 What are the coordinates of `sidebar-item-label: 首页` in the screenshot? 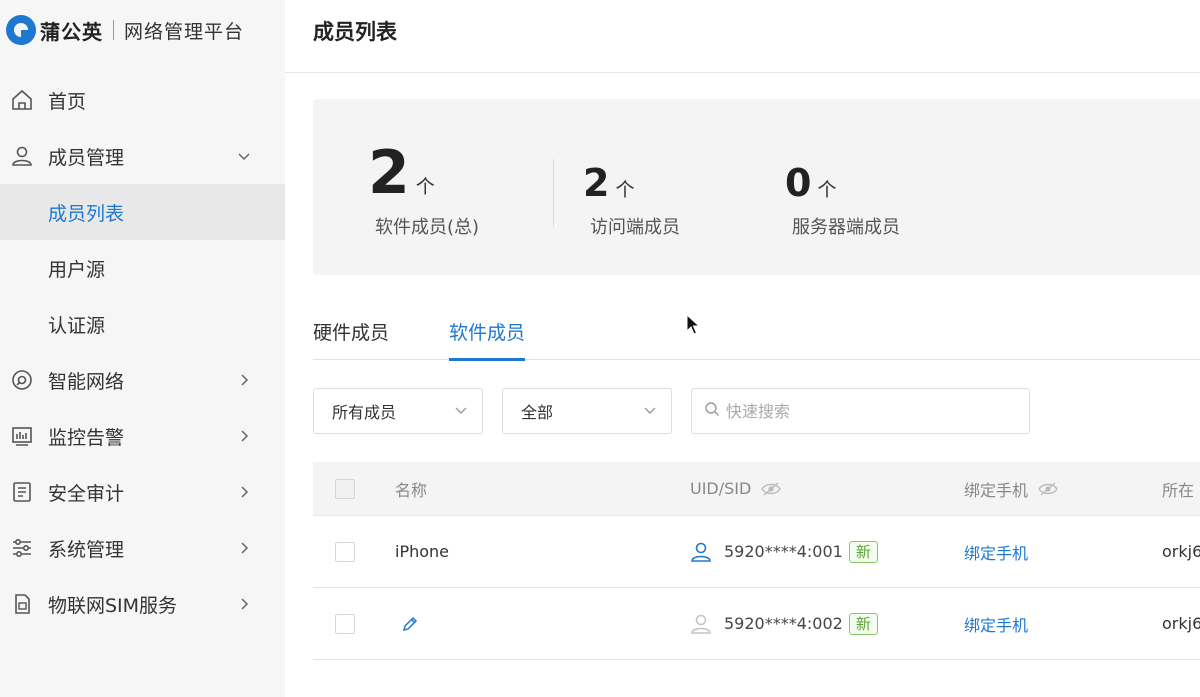 It's located at (67, 101).